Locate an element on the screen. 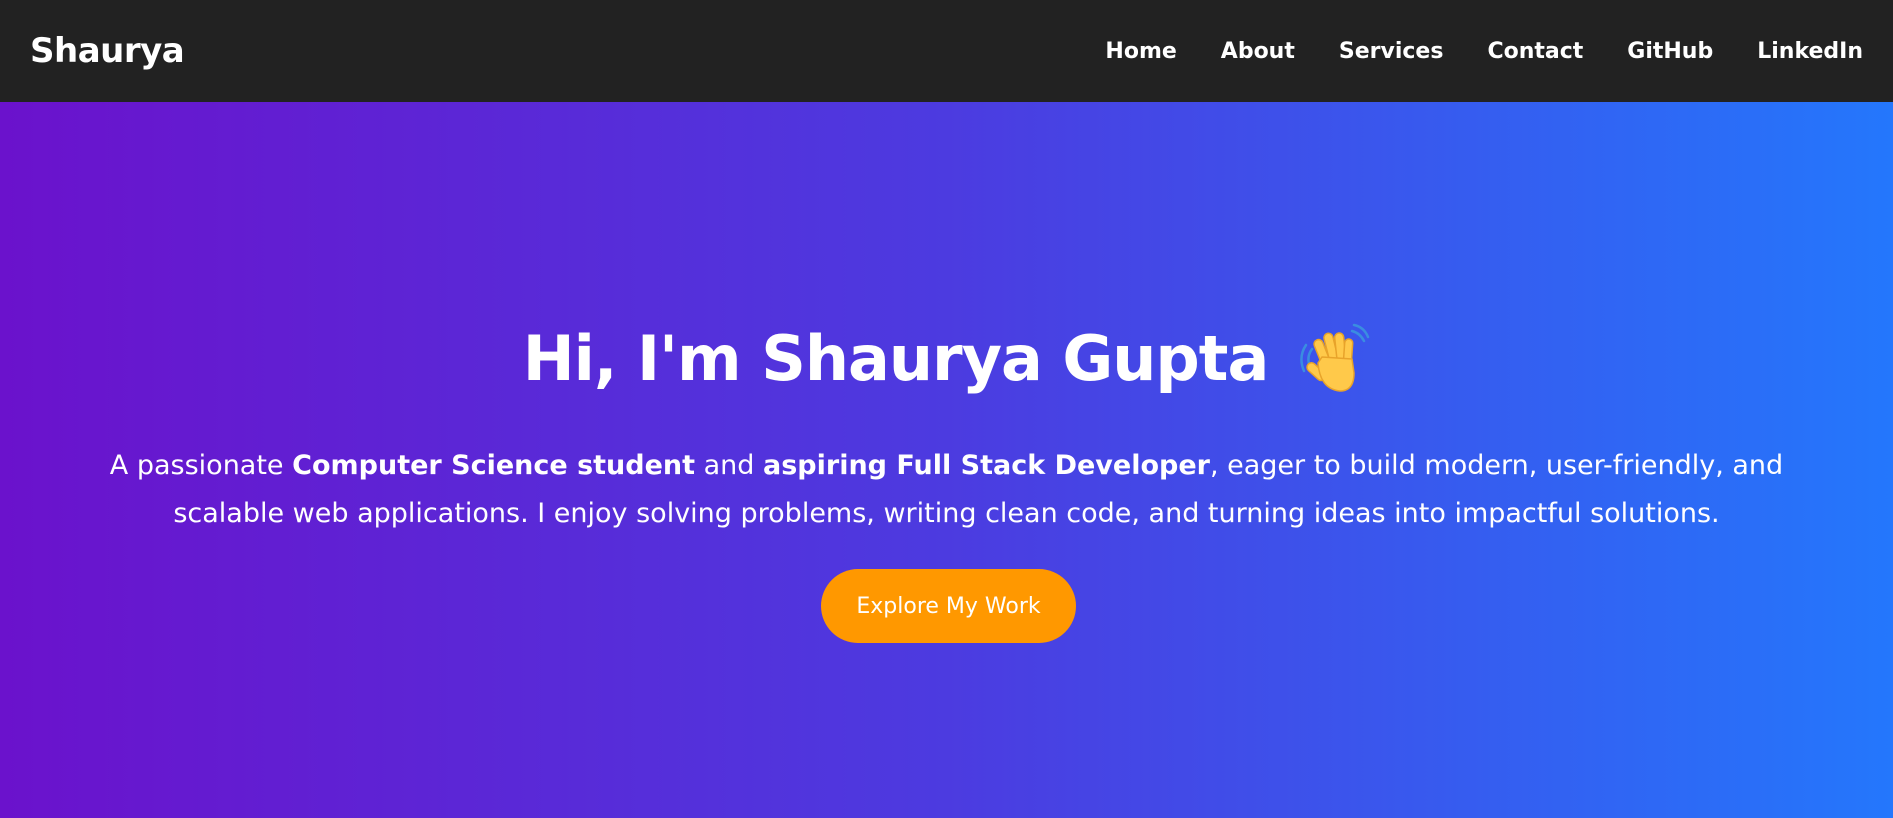 The image size is (1893, 818). brand-logo: Shaurya is located at coordinates (107, 51).